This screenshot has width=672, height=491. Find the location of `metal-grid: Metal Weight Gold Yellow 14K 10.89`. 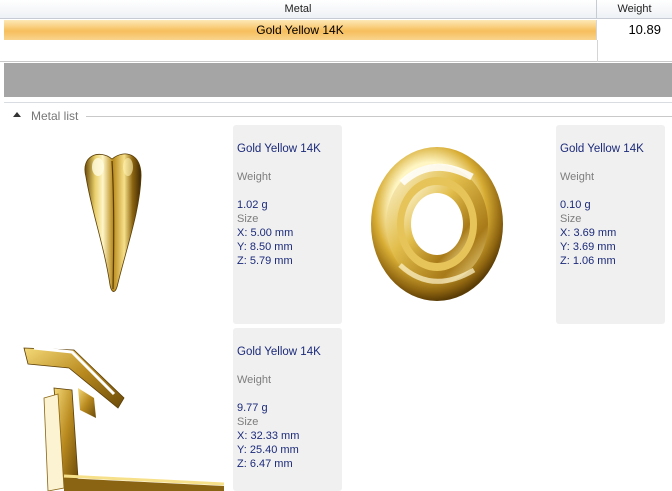

metal-grid: Metal Weight Gold Yellow 14K 10.89 is located at coordinates (336, 31).